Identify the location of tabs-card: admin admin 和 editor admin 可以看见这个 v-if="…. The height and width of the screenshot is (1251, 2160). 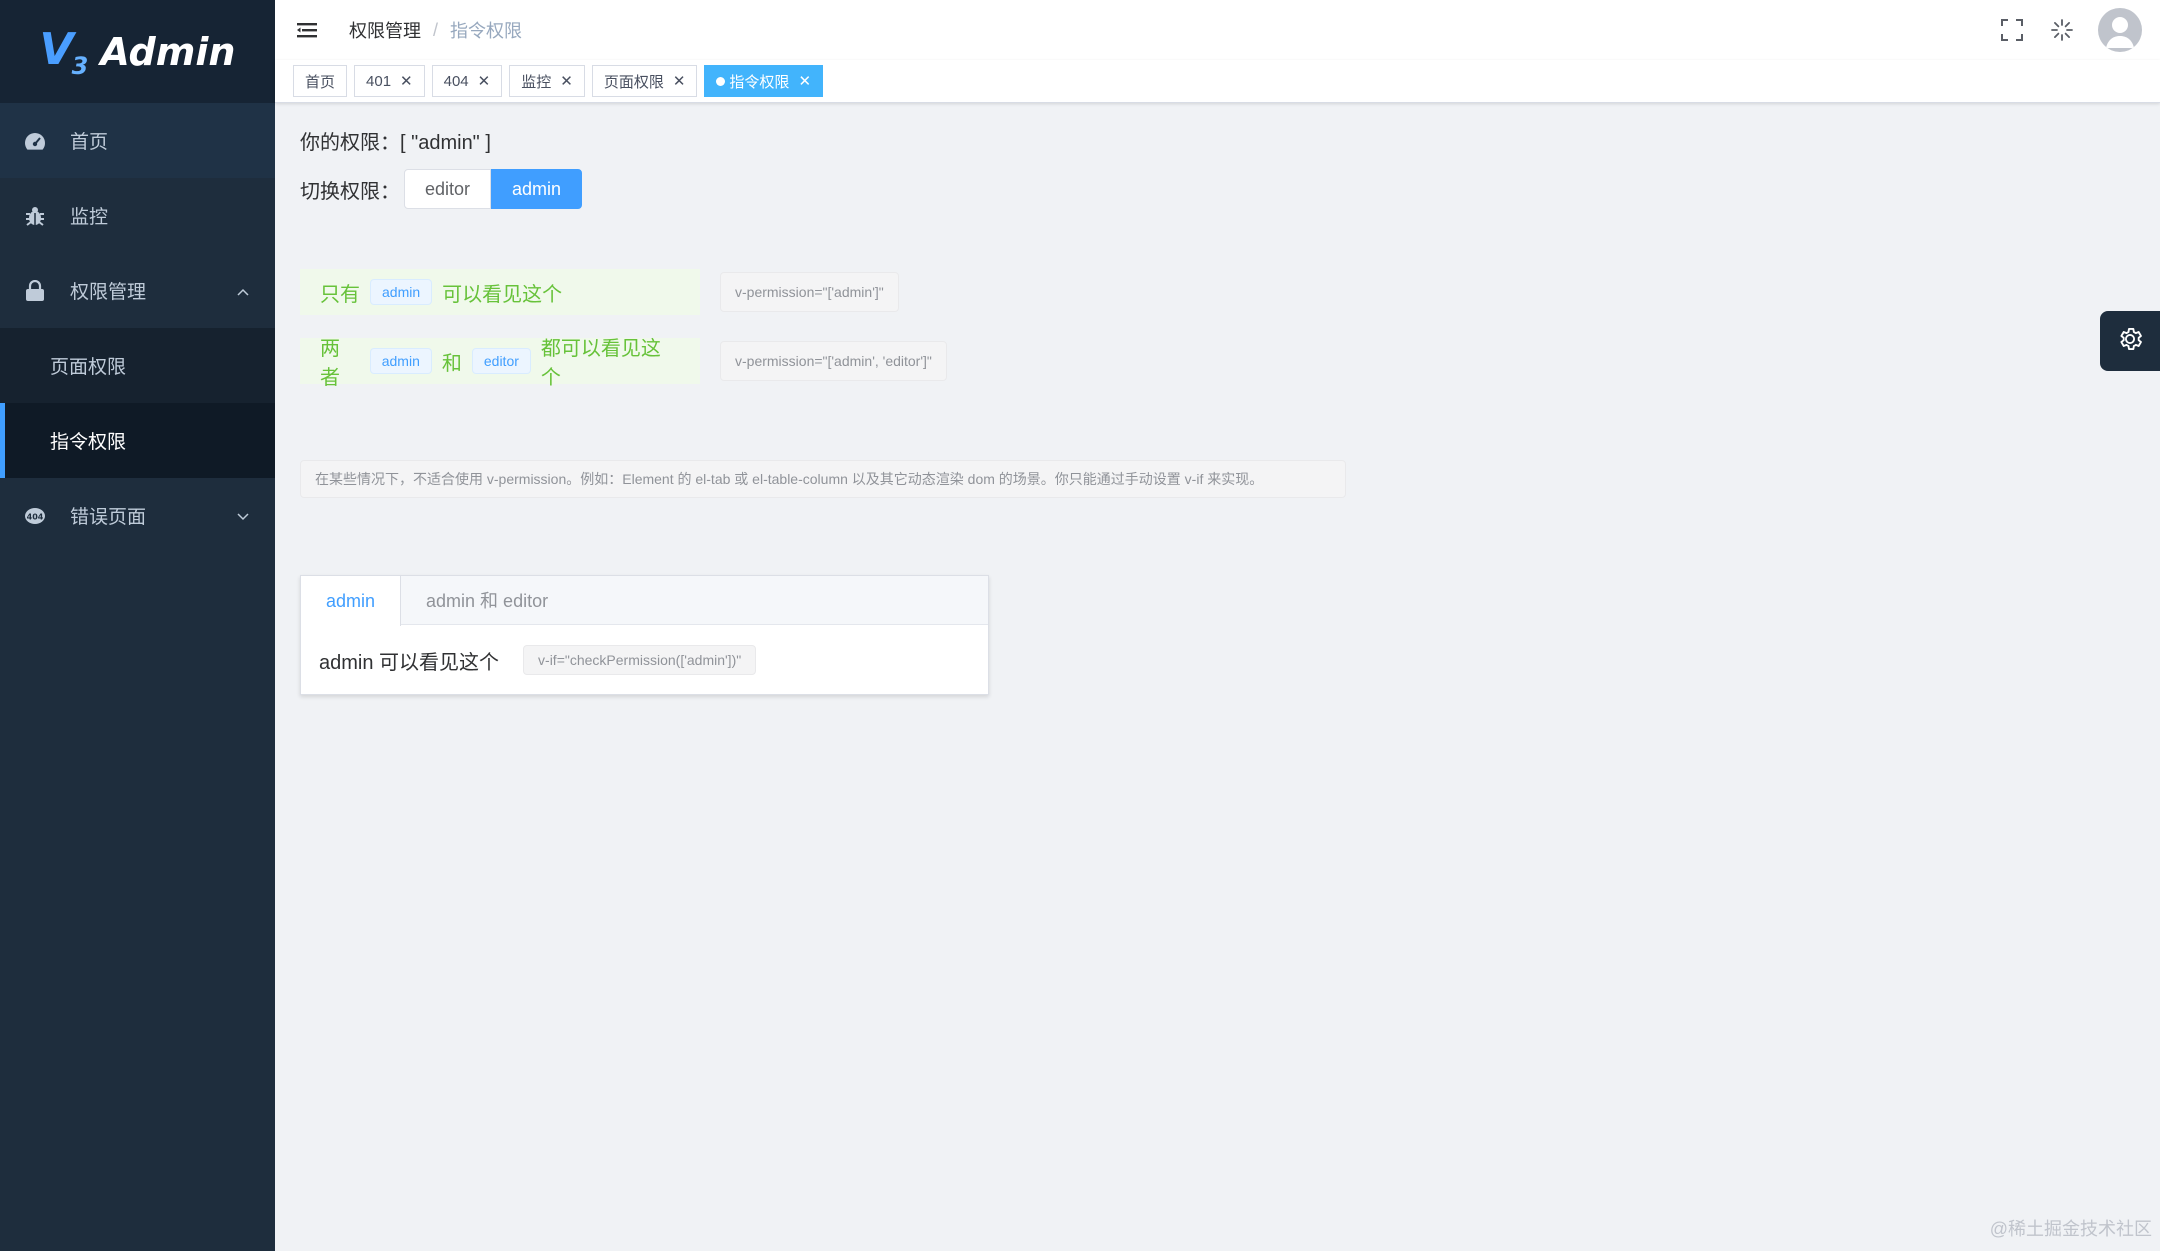
(644, 635).